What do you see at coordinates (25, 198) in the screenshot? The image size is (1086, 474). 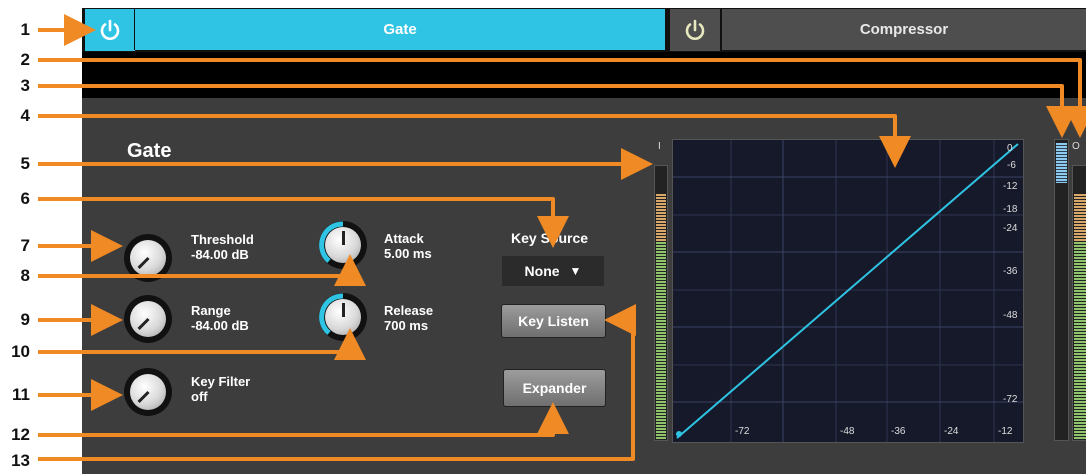 I see `callout-number: 6` at bounding box center [25, 198].